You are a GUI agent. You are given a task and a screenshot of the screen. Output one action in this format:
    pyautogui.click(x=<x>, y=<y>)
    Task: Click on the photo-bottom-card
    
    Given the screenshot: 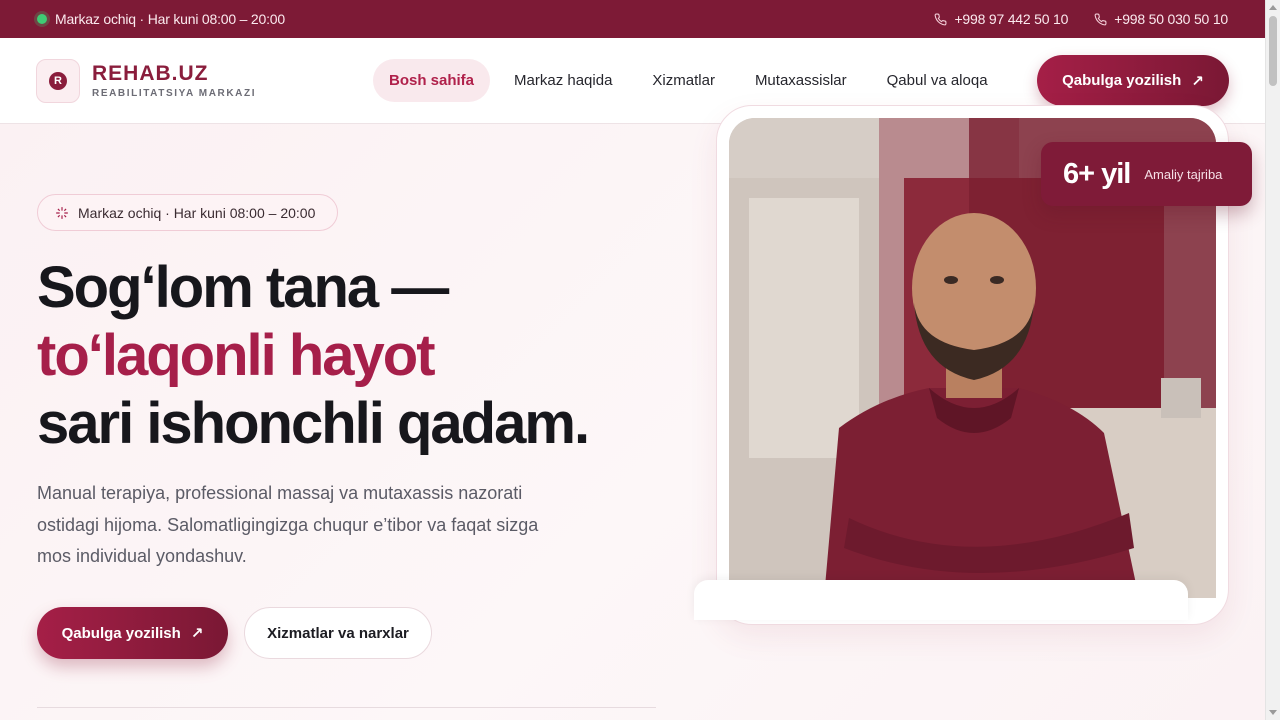 What is the action you would take?
    pyautogui.click(x=941, y=600)
    